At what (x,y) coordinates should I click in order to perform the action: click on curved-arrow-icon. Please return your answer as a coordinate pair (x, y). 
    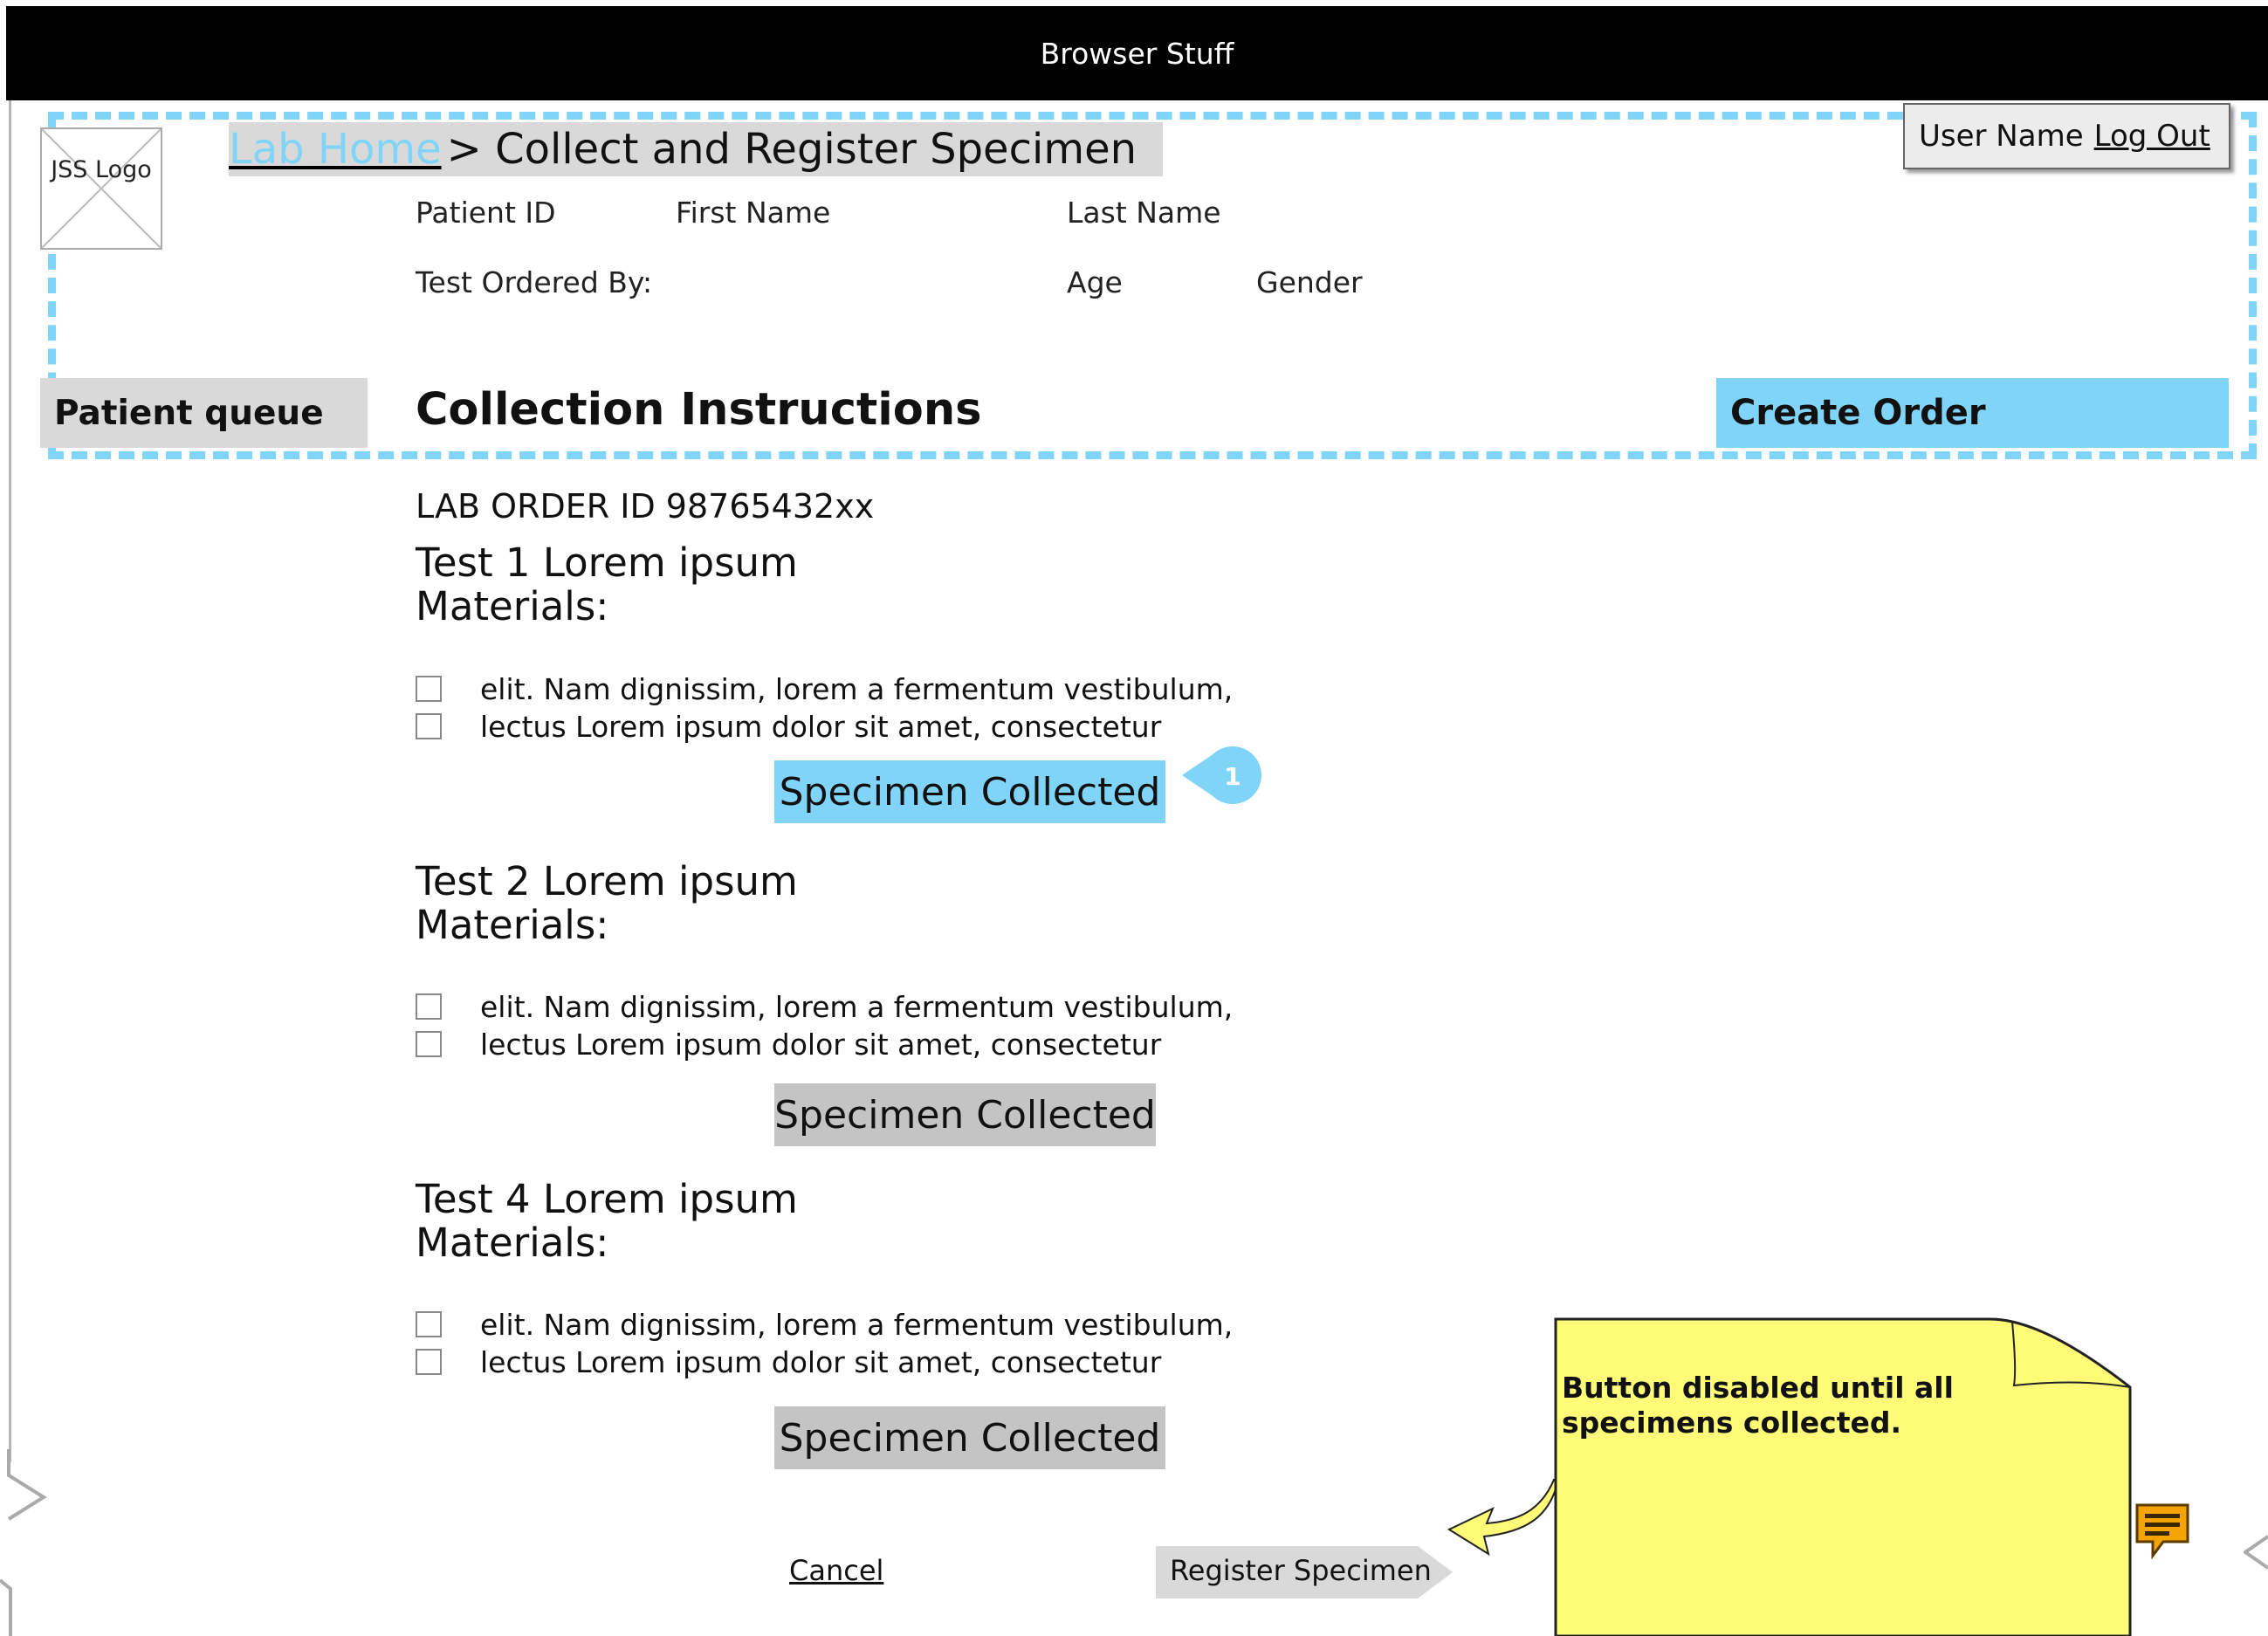
    Looking at the image, I should click on (1503, 1518).